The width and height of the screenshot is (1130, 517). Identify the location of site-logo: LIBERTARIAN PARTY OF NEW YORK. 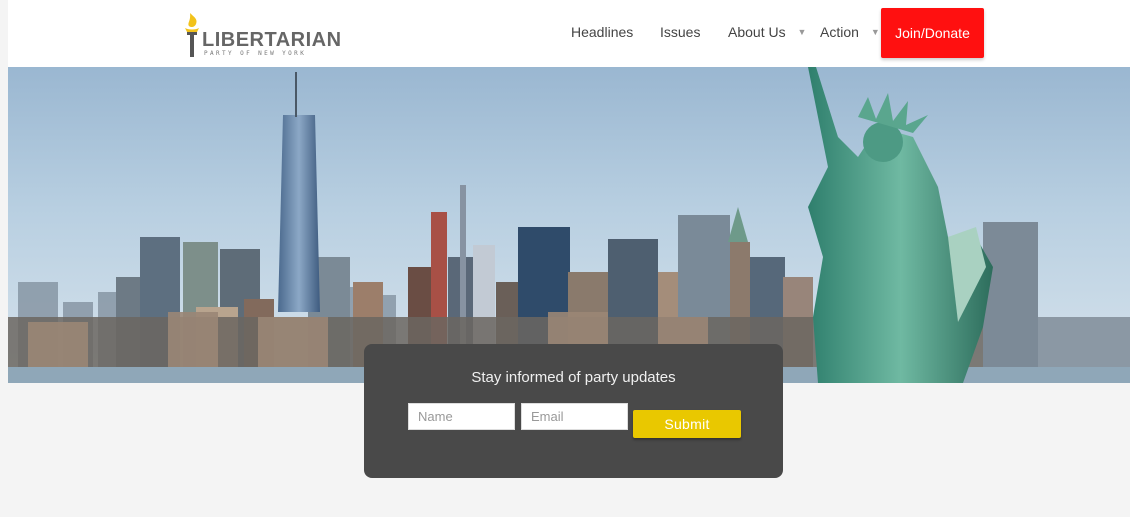
(260, 35).